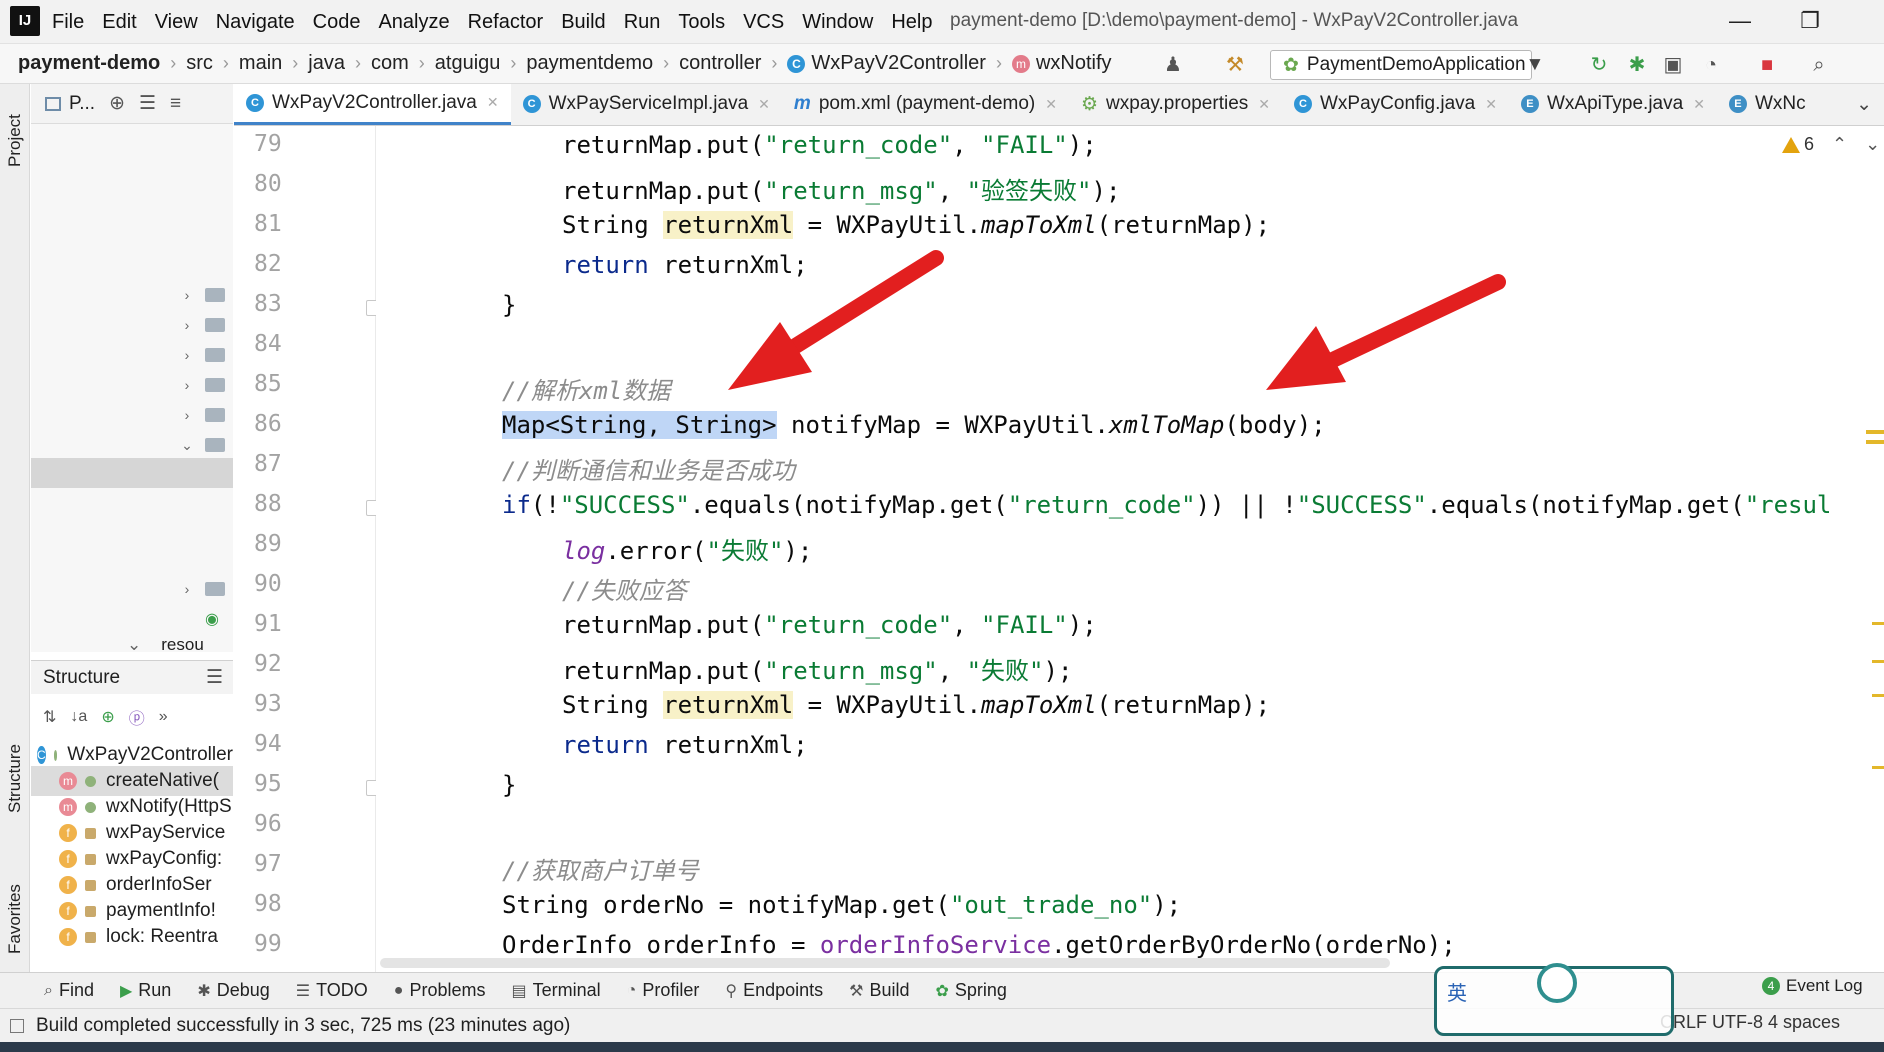 The width and height of the screenshot is (1884, 1052). I want to click on status-toggle-icon, so click(17, 1025).